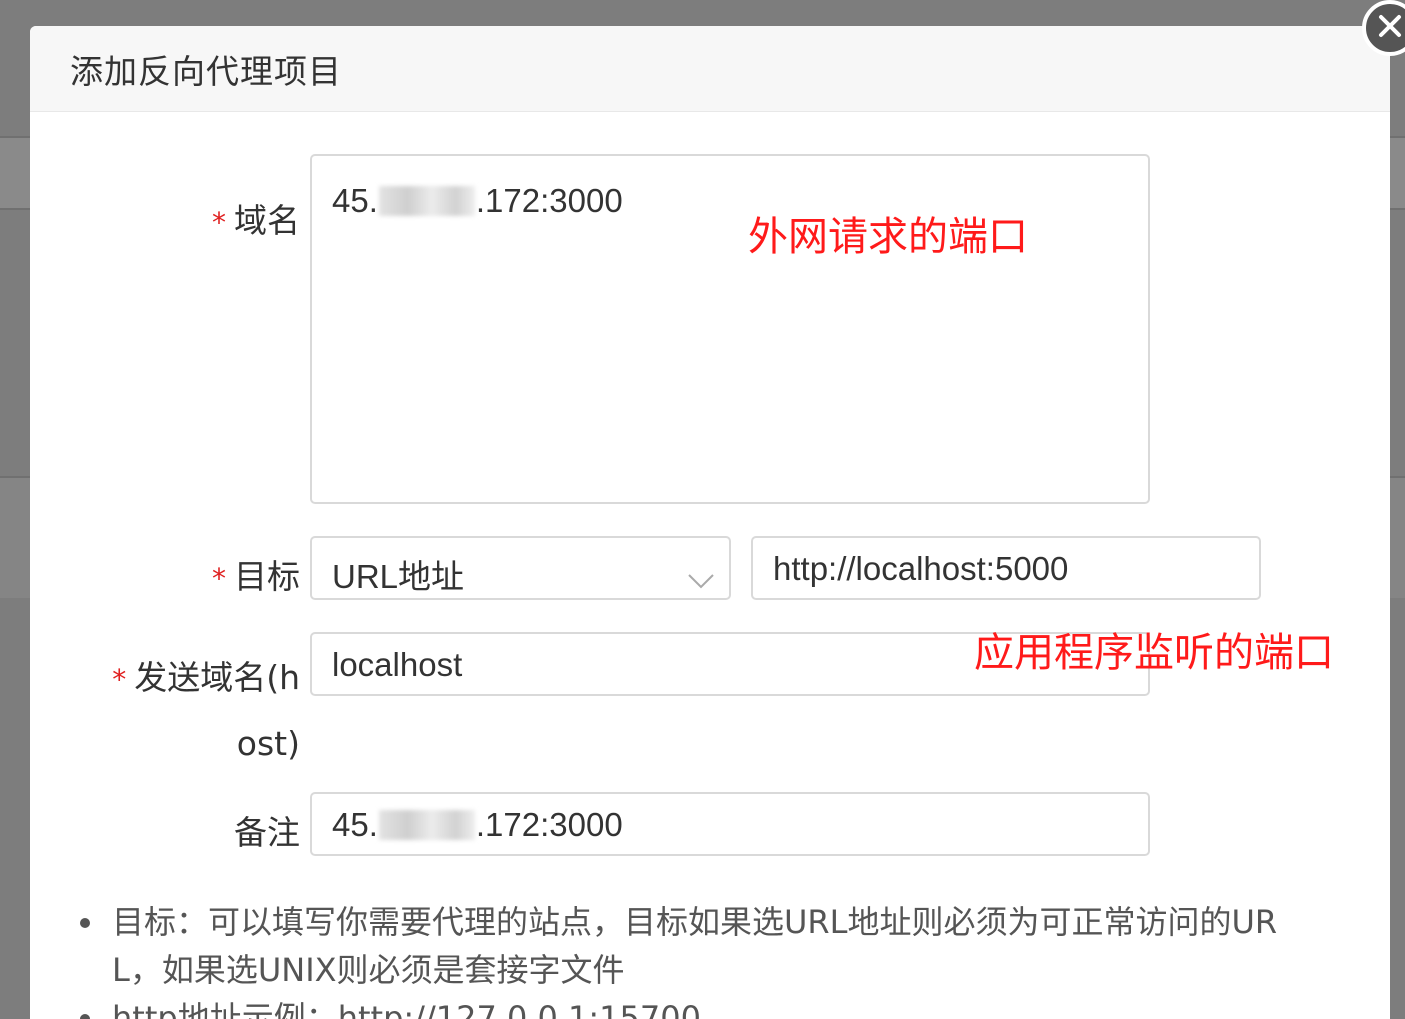 The height and width of the screenshot is (1019, 1405). What do you see at coordinates (1390, 28) in the screenshot?
I see `close-icon` at bounding box center [1390, 28].